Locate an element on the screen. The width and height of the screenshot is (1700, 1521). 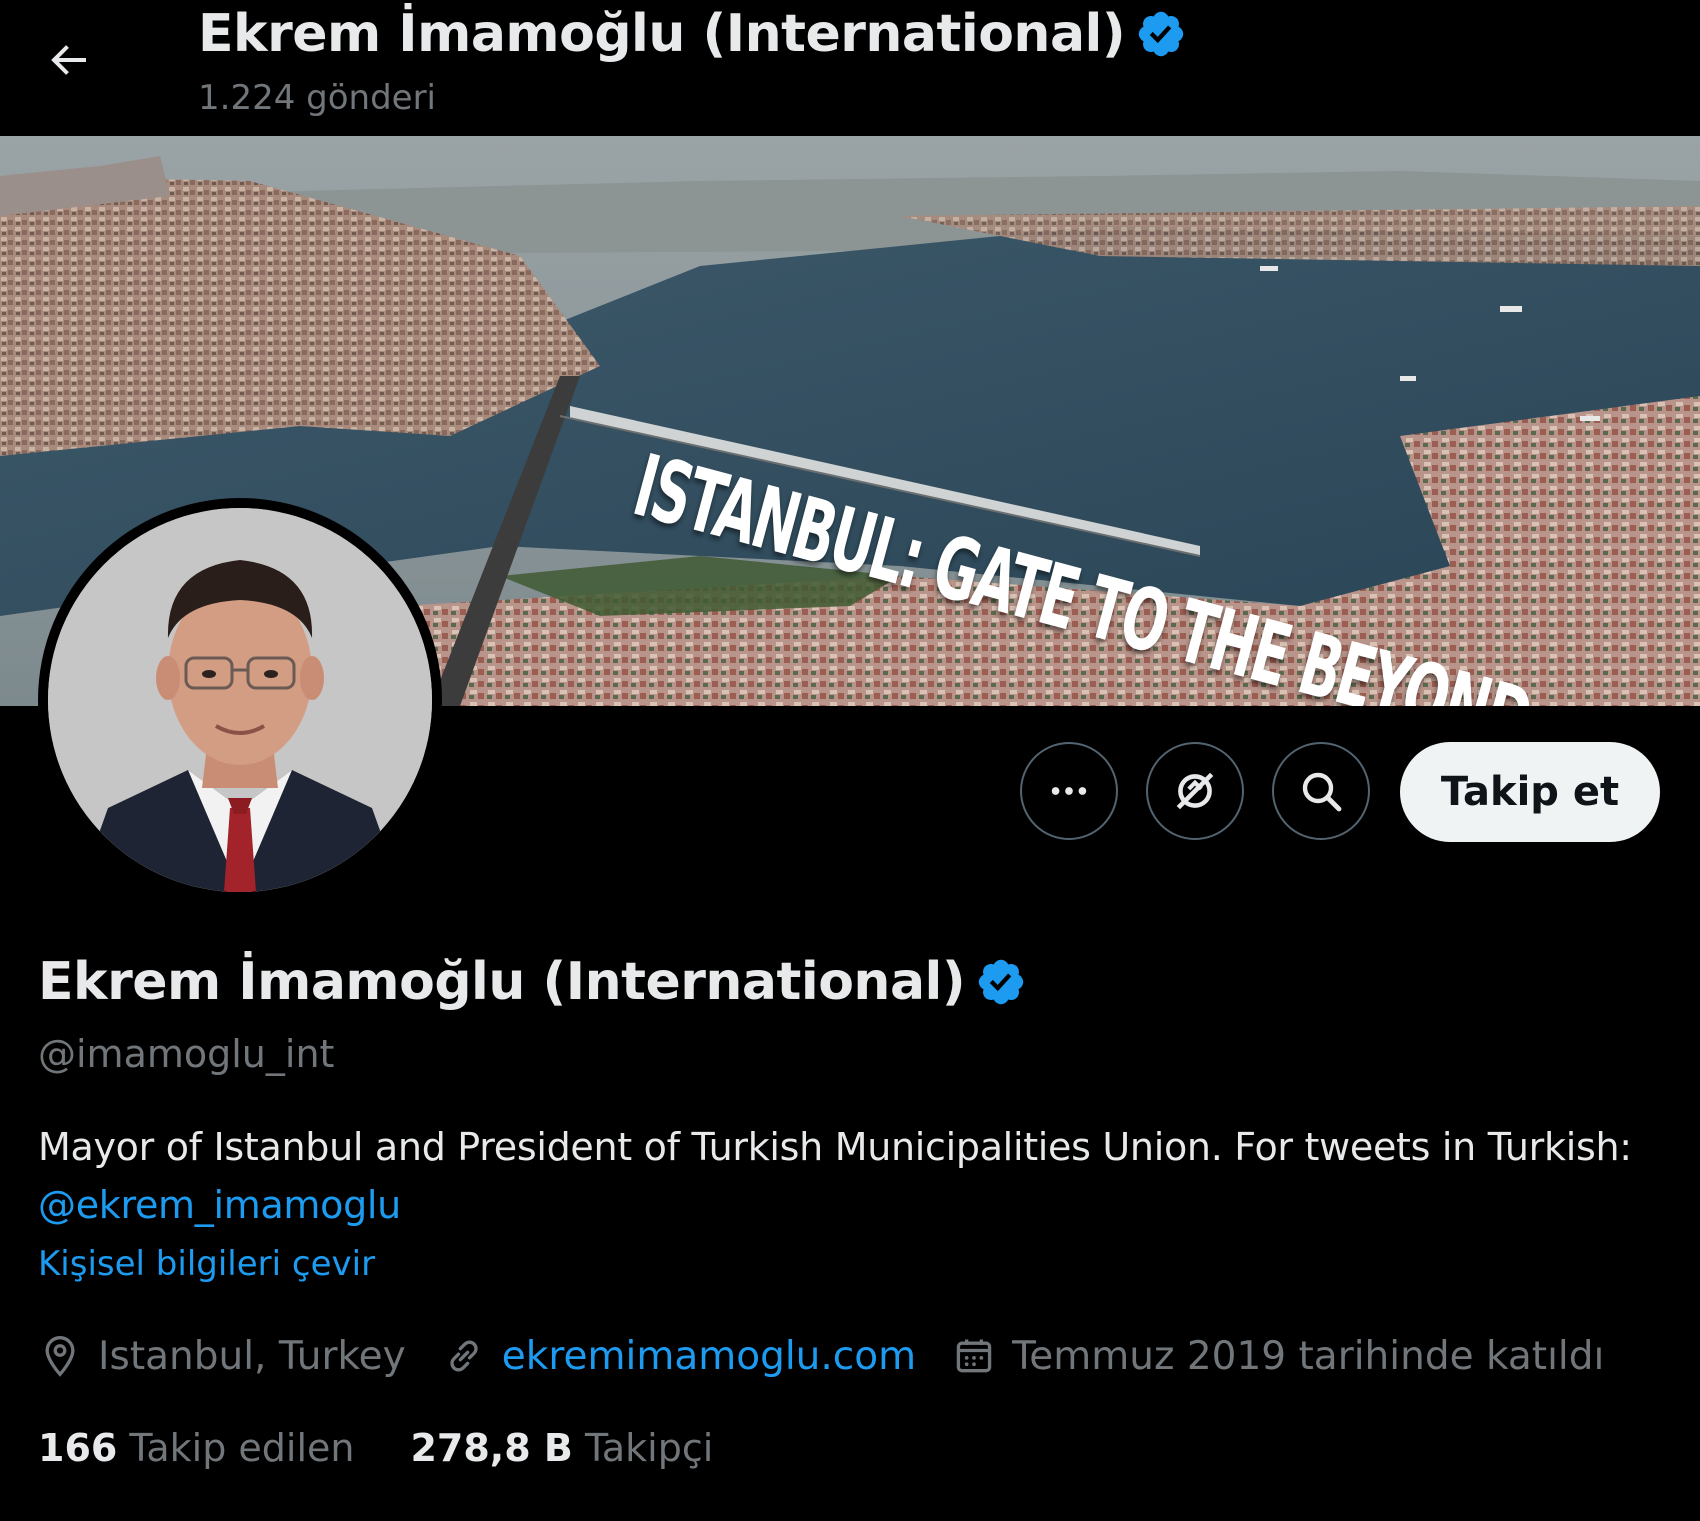
notification-off-icon is located at coordinates (1195, 791).